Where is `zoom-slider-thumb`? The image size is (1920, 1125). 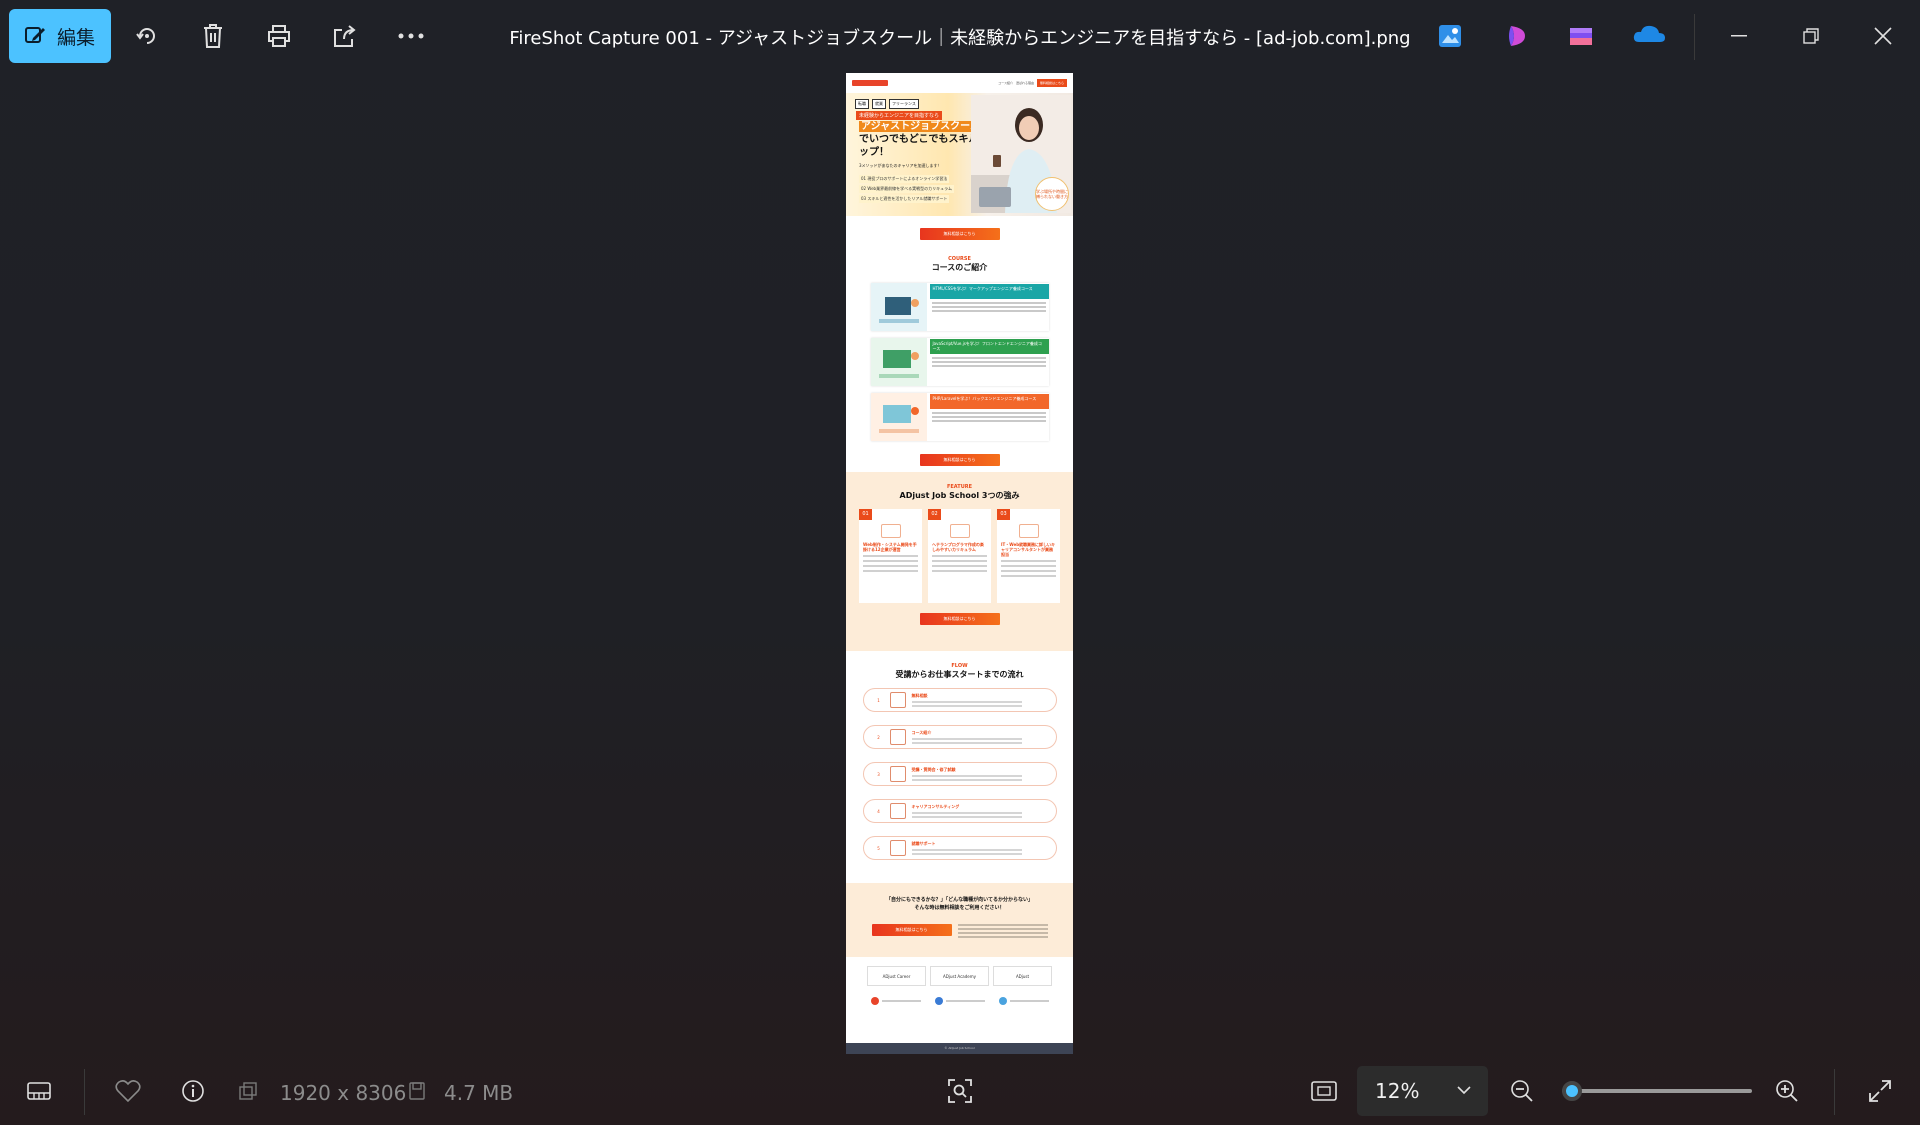
zoom-slider-thumb is located at coordinates (1572, 1091).